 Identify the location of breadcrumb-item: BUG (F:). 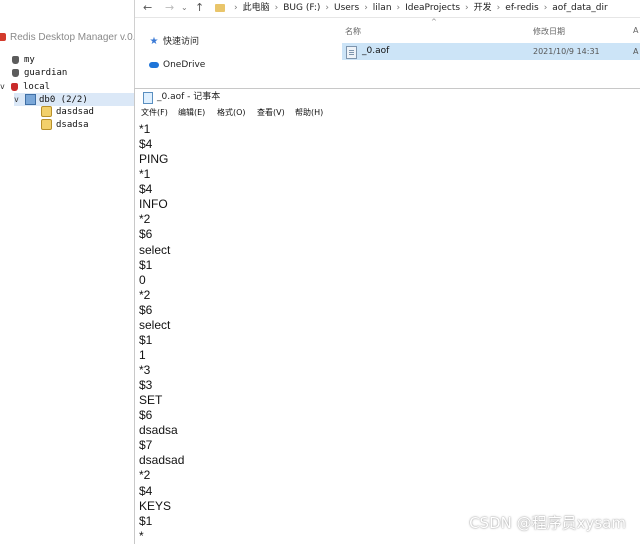
(301, 8).